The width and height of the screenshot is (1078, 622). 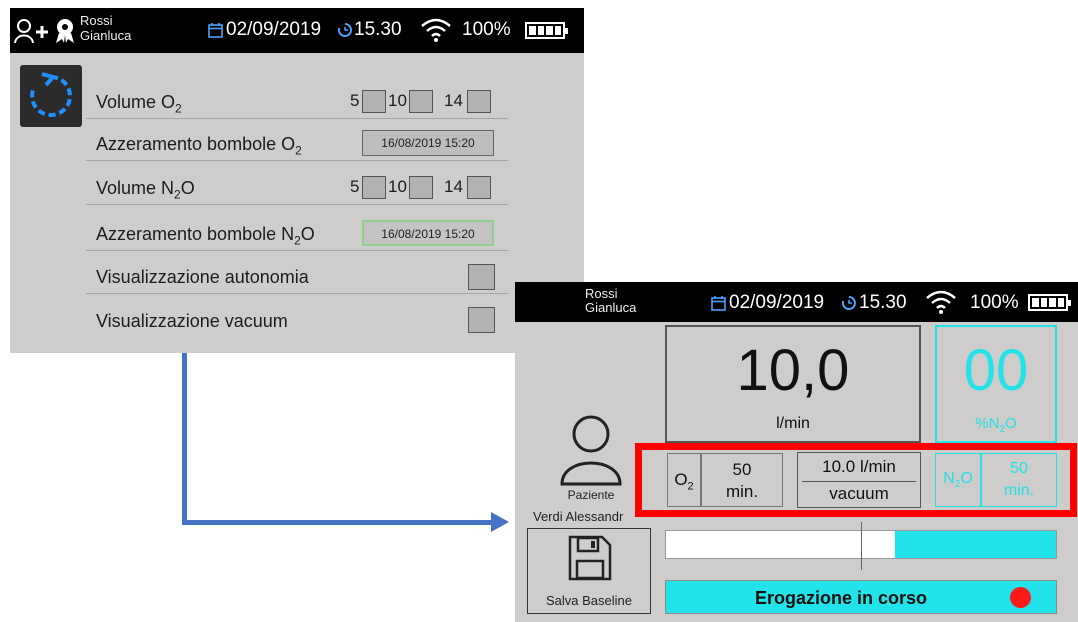 I want to click on save-baseline-button: Salva Baseline, so click(x=589, y=571).